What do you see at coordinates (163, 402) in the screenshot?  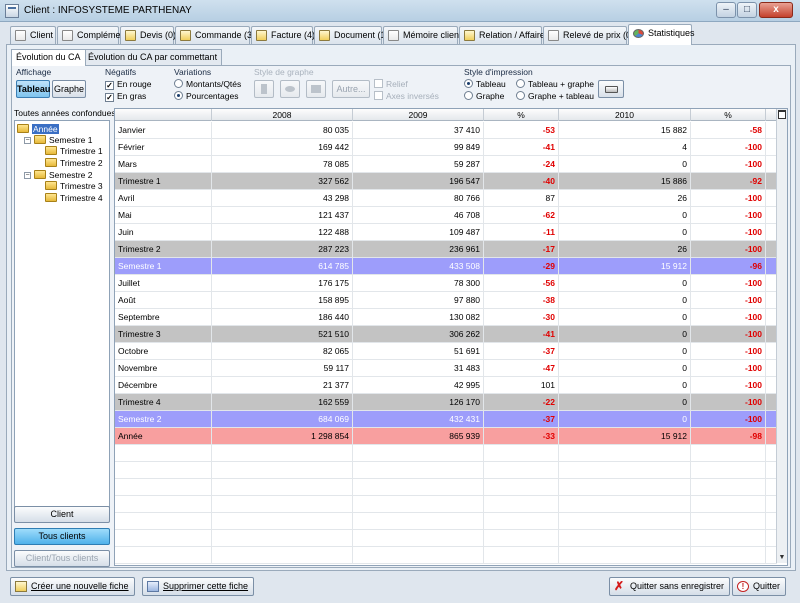 I see `cell-period: Trimestre 4` at bounding box center [163, 402].